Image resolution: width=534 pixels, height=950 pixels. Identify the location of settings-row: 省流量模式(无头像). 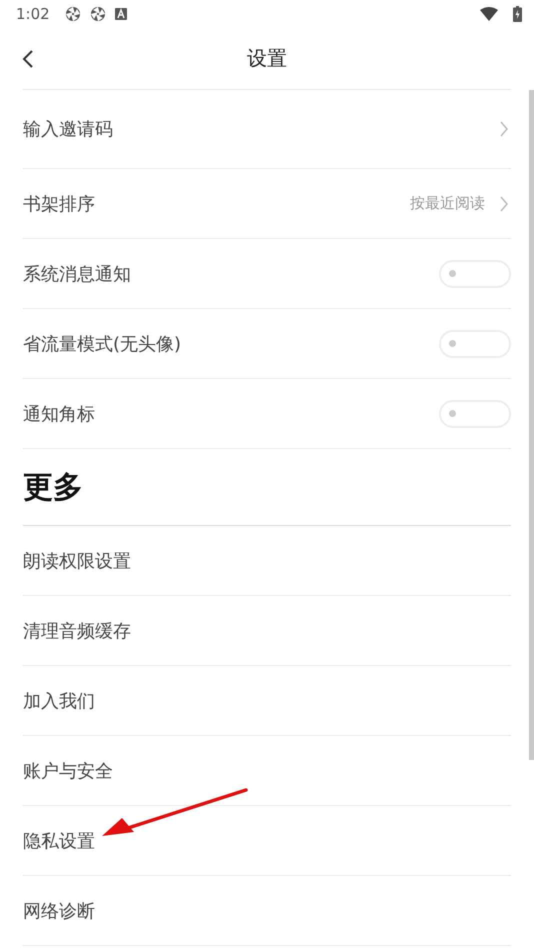
(267, 344).